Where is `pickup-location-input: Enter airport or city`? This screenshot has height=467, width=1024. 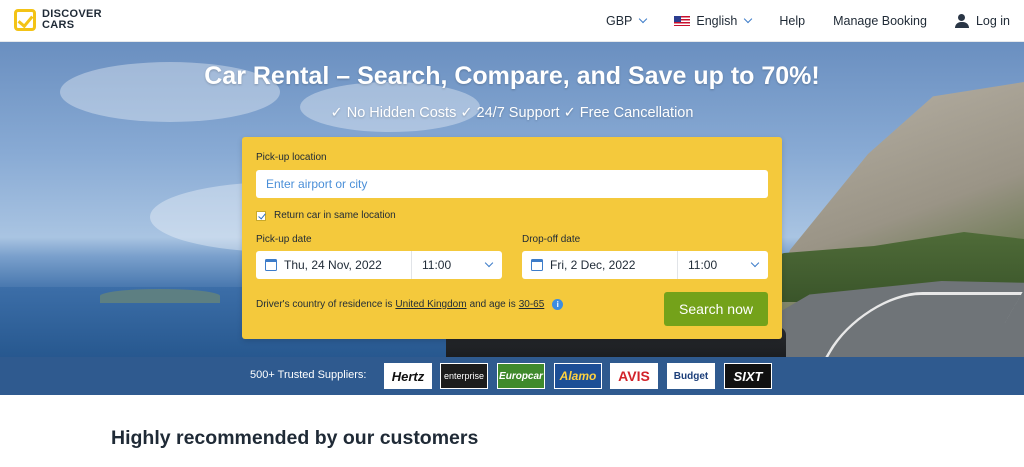 pickup-location-input: Enter airport or city is located at coordinates (512, 184).